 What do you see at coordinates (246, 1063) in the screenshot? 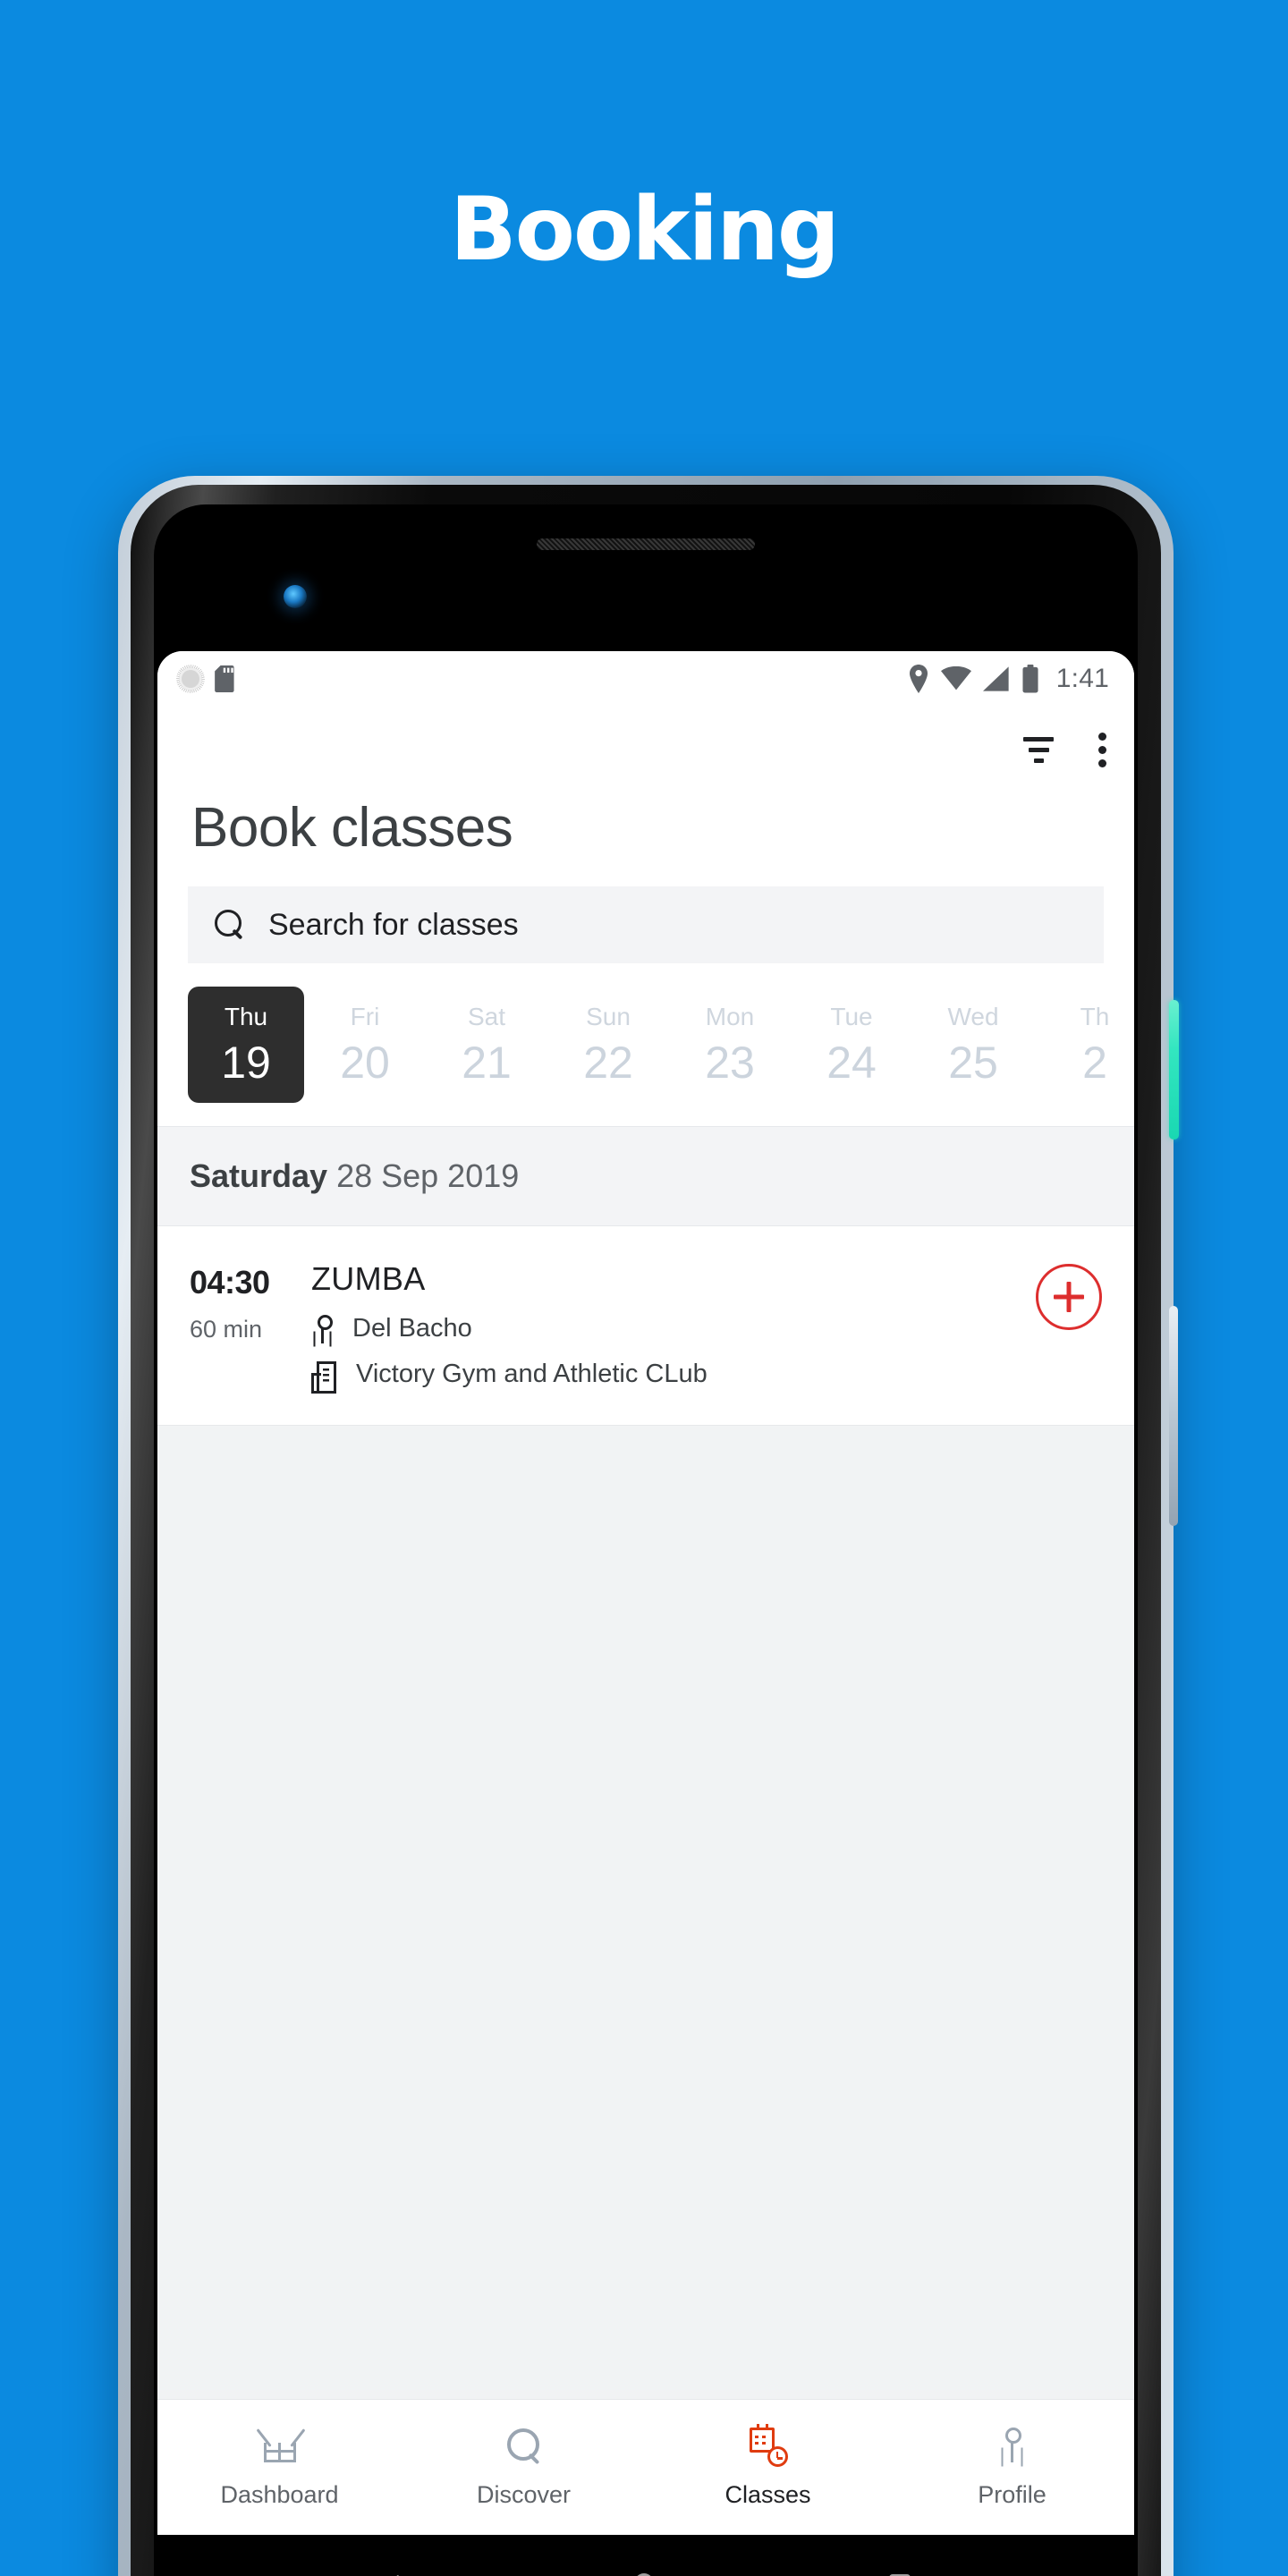
I see `date-cell-daynumber: 19` at bounding box center [246, 1063].